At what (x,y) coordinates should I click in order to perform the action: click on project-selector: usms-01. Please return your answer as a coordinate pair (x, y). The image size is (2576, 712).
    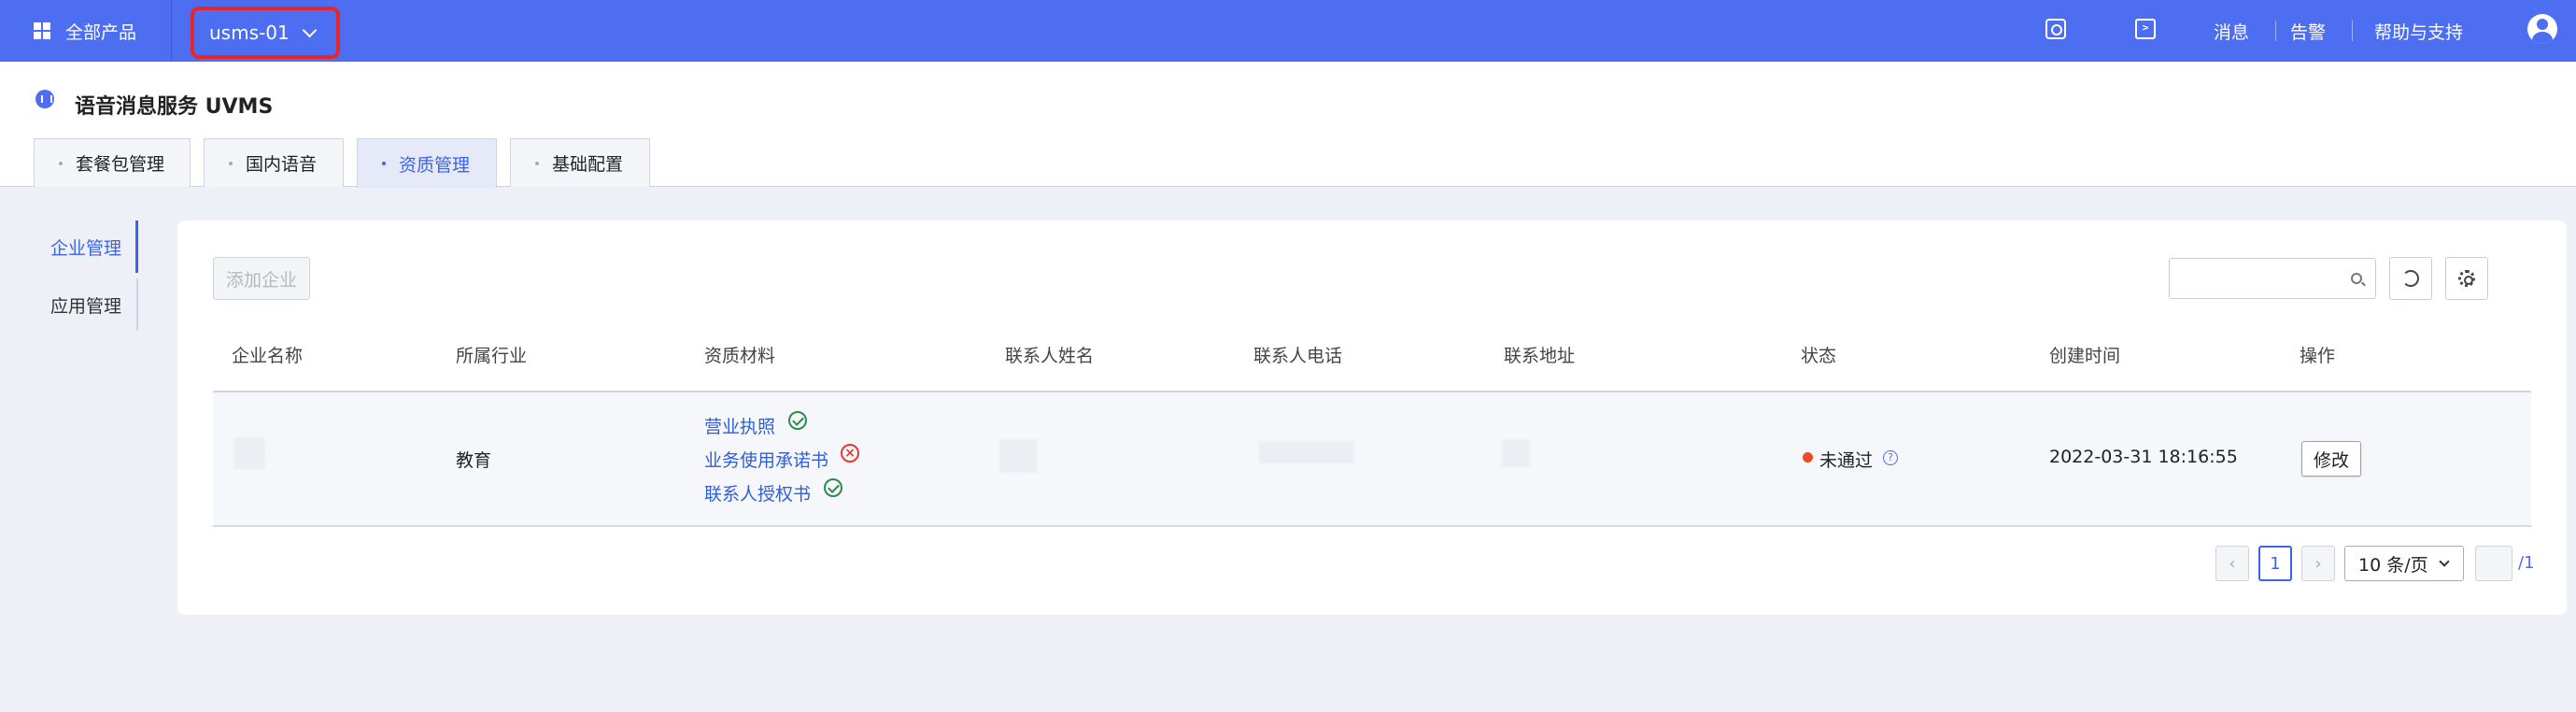
    Looking at the image, I should click on (265, 33).